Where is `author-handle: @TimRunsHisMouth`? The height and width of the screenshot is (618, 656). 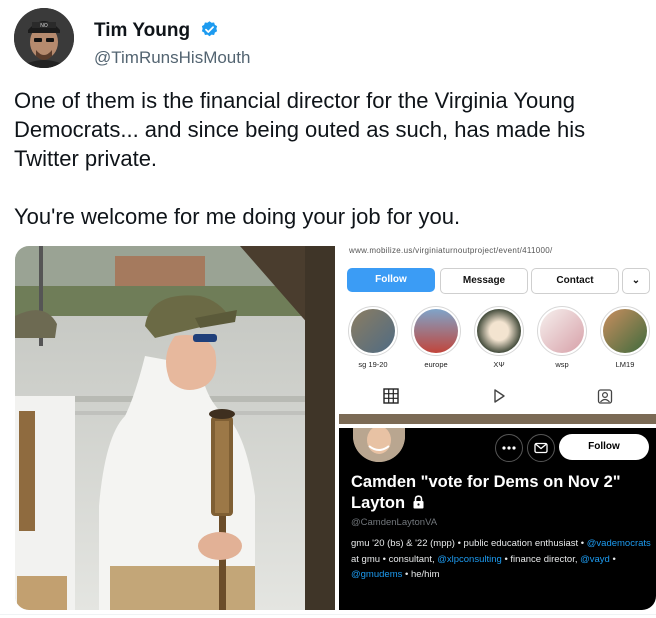
author-handle: @TimRunsHisMouth is located at coordinates (172, 58).